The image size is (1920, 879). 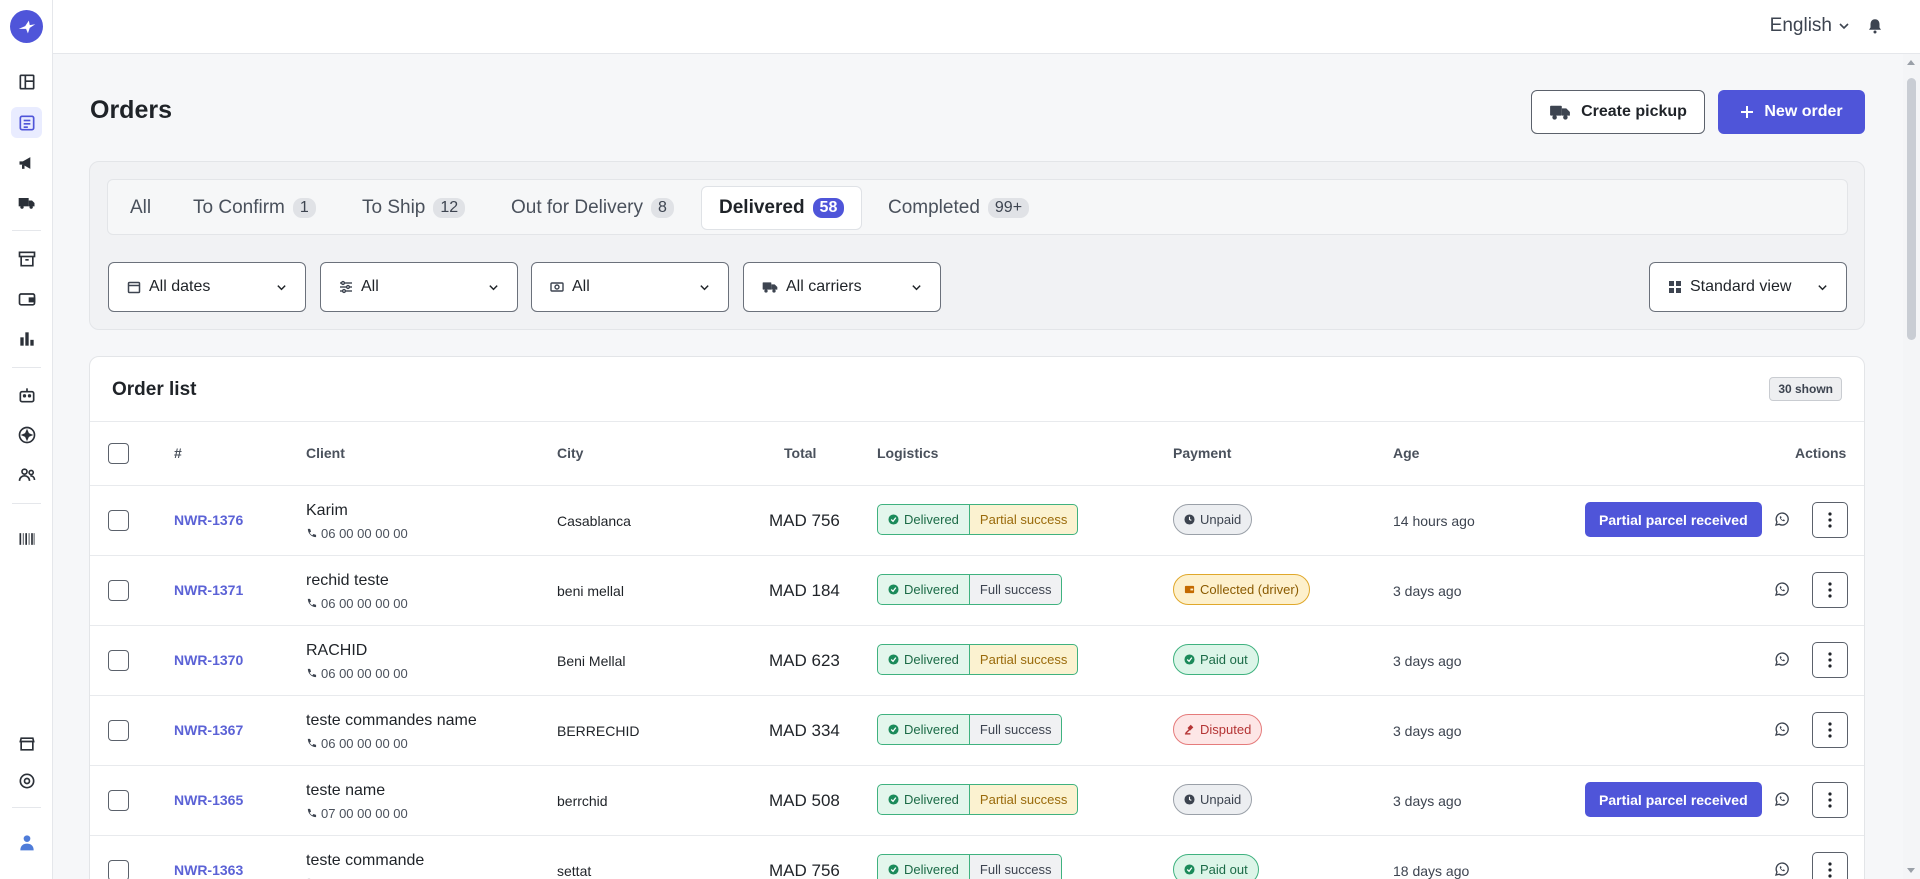 What do you see at coordinates (208, 520) in the screenshot?
I see `order-id-link: NWR-1376` at bounding box center [208, 520].